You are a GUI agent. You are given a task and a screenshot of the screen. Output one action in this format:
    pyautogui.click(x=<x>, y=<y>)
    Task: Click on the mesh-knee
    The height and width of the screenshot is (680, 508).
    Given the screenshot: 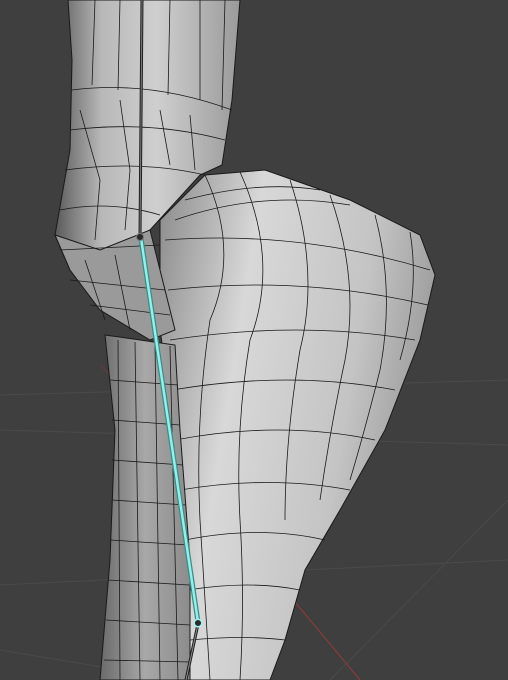 What is the action you would take?
    pyautogui.click(x=115, y=285)
    